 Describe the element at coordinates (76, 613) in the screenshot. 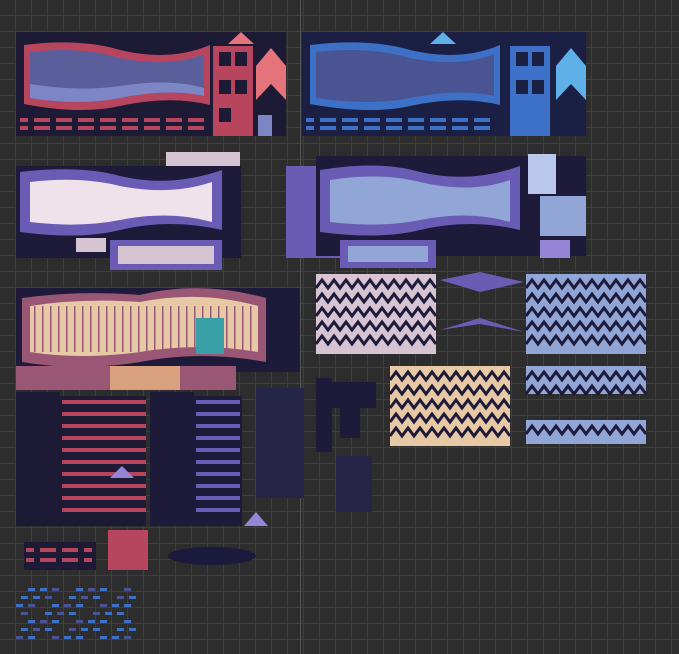

I see `tile-faded-brick-texture` at that location.